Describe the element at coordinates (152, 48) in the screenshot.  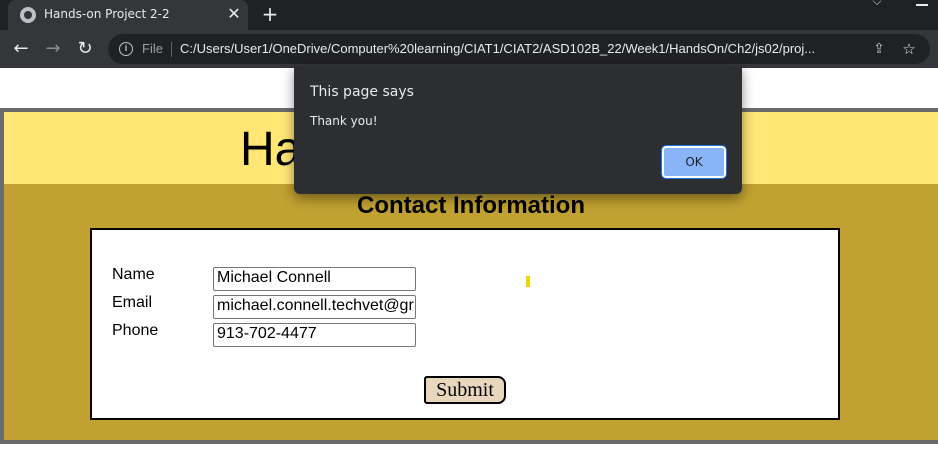
I see `file-scheme-label: File` at that location.